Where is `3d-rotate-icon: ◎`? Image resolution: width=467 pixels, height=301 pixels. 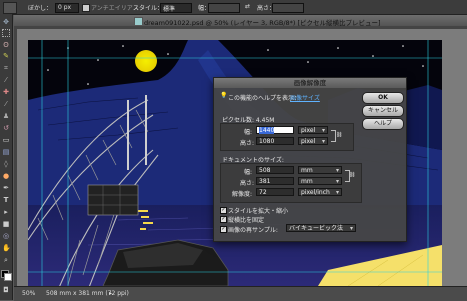 3d-rotate-icon: ◎ is located at coordinates (6, 236).